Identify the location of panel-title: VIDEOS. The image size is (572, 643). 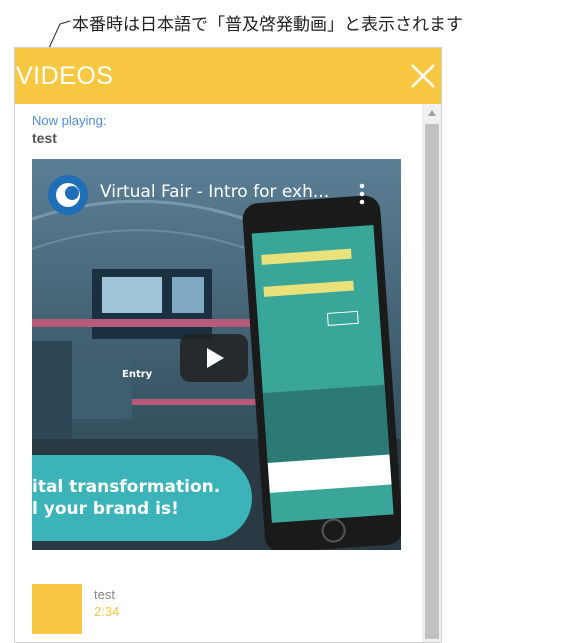
(65, 76).